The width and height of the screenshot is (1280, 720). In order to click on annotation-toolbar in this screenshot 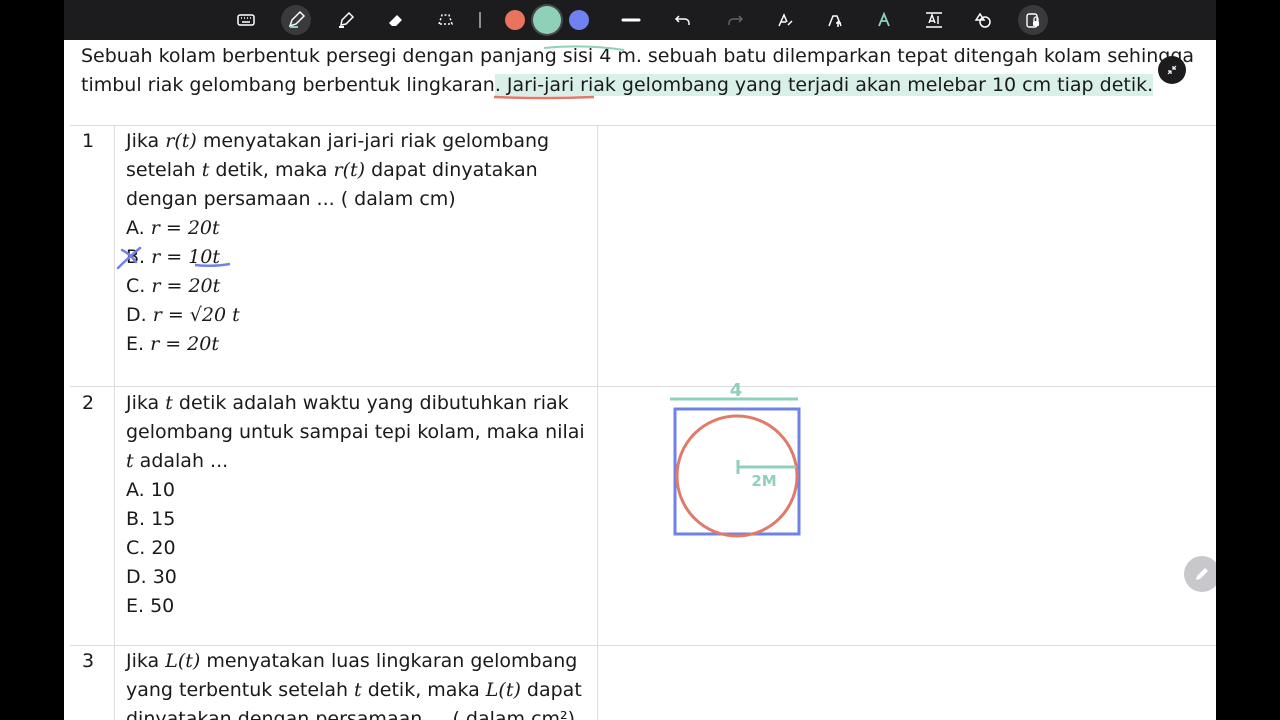, I will do `click(640, 20)`.